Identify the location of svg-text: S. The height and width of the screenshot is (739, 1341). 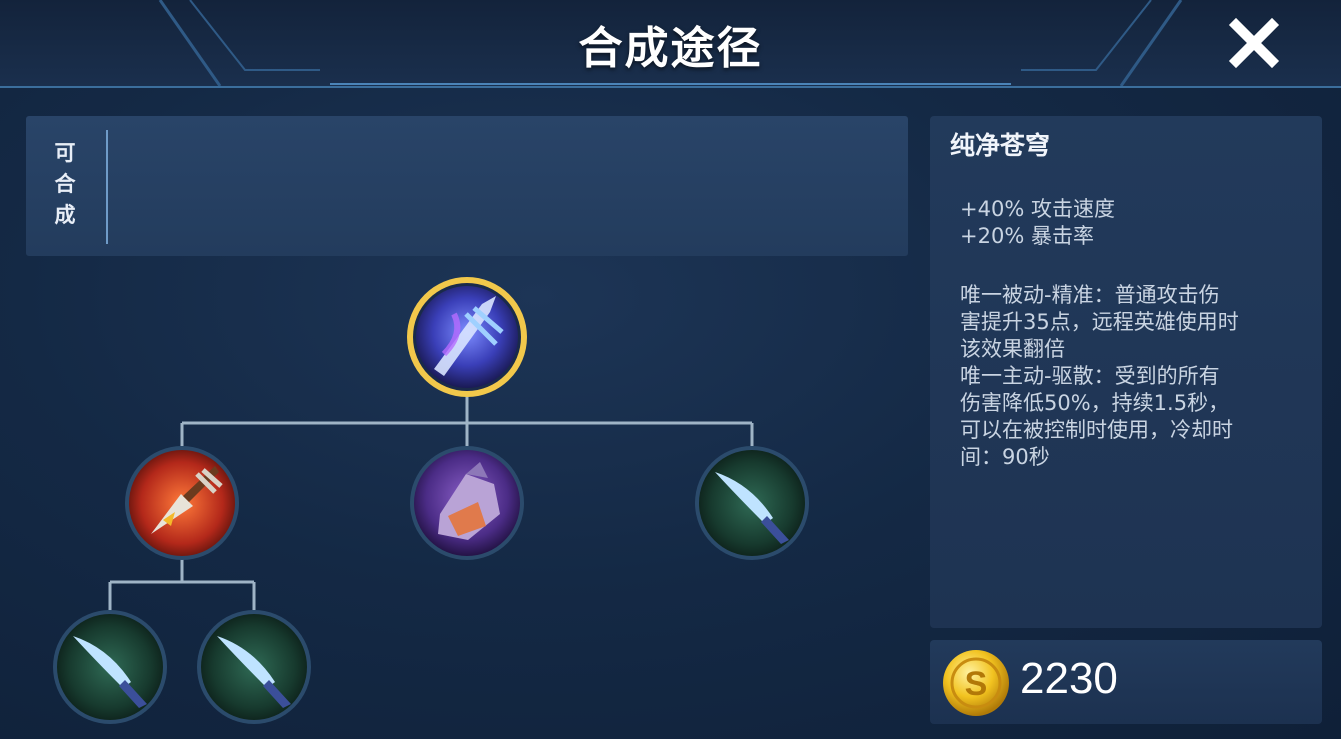
(976, 684).